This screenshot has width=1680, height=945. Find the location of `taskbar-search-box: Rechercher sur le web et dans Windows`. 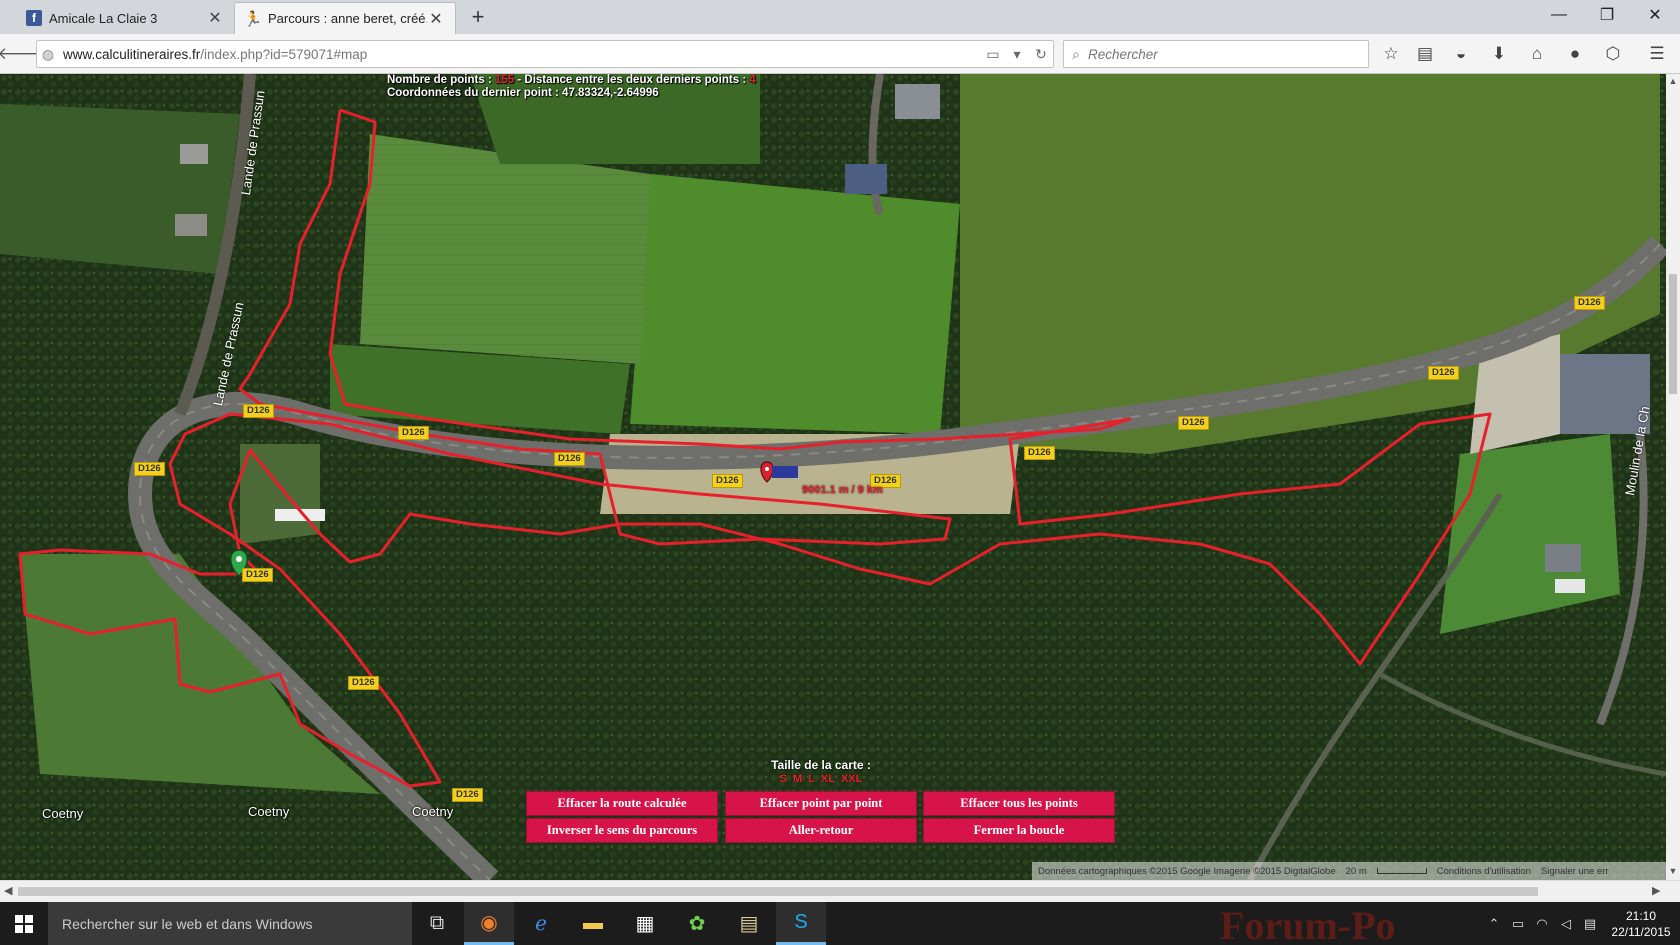

taskbar-search-box: Rechercher sur le web et dans Windows is located at coordinates (230, 923).